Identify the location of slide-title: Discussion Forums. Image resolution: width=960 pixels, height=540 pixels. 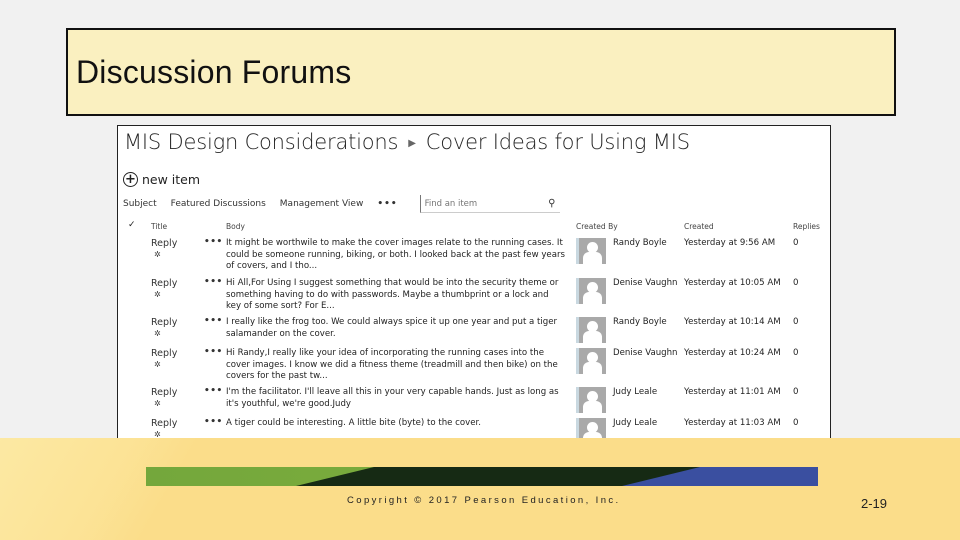
(214, 72).